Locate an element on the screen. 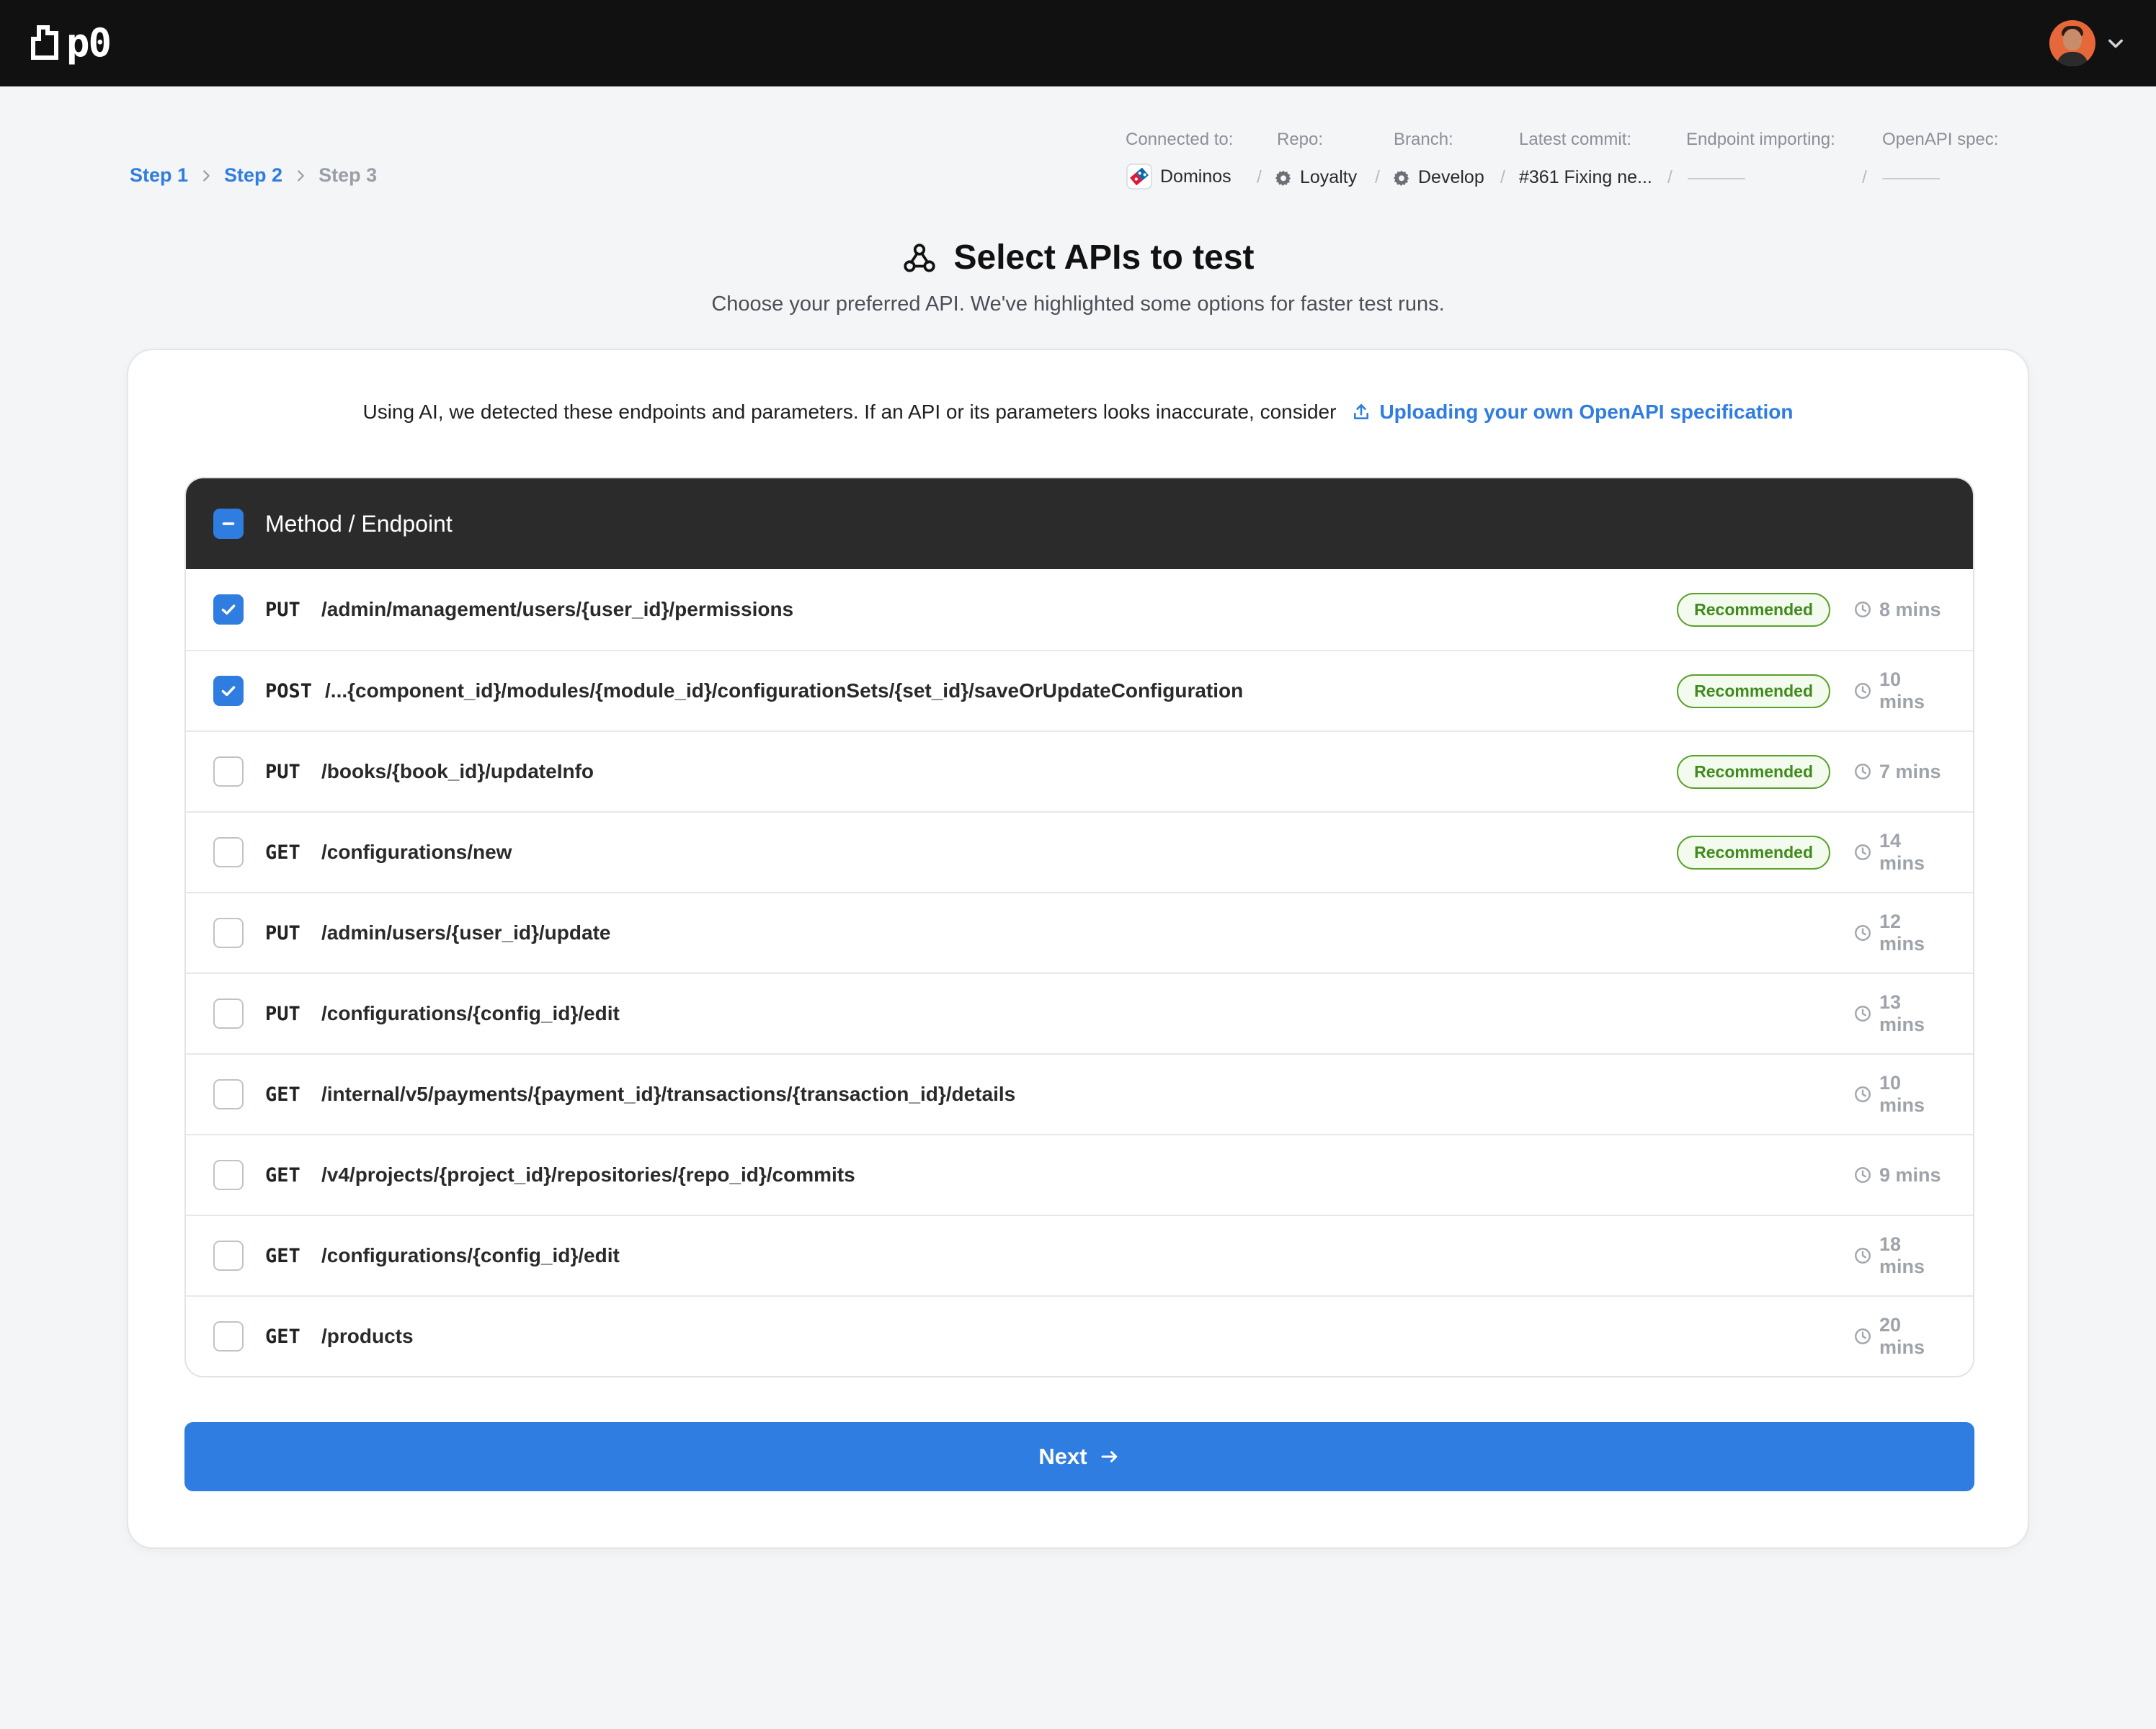 This screenshot has width=2156, height=1729. table-row: GET/configurations/new Recommended 14 mins is located at coordinates (1079, 851).